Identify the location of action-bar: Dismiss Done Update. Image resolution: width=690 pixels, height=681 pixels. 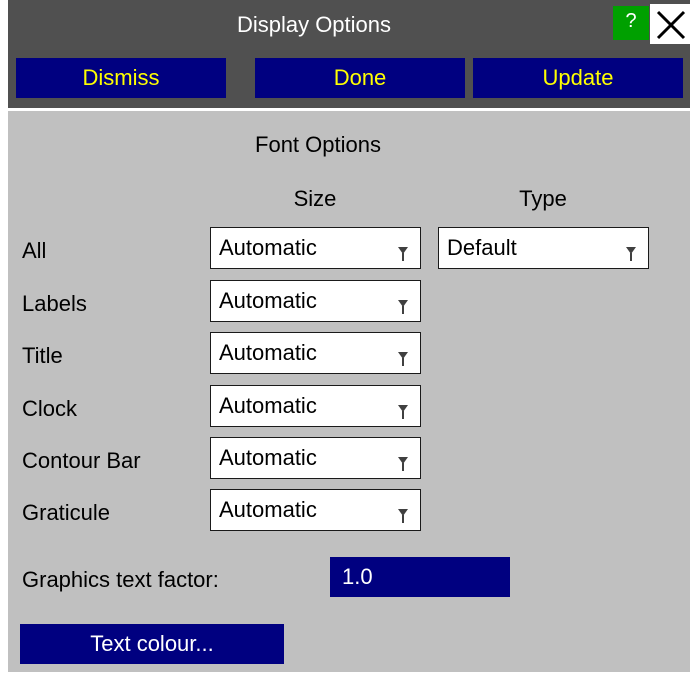
(349, 78).